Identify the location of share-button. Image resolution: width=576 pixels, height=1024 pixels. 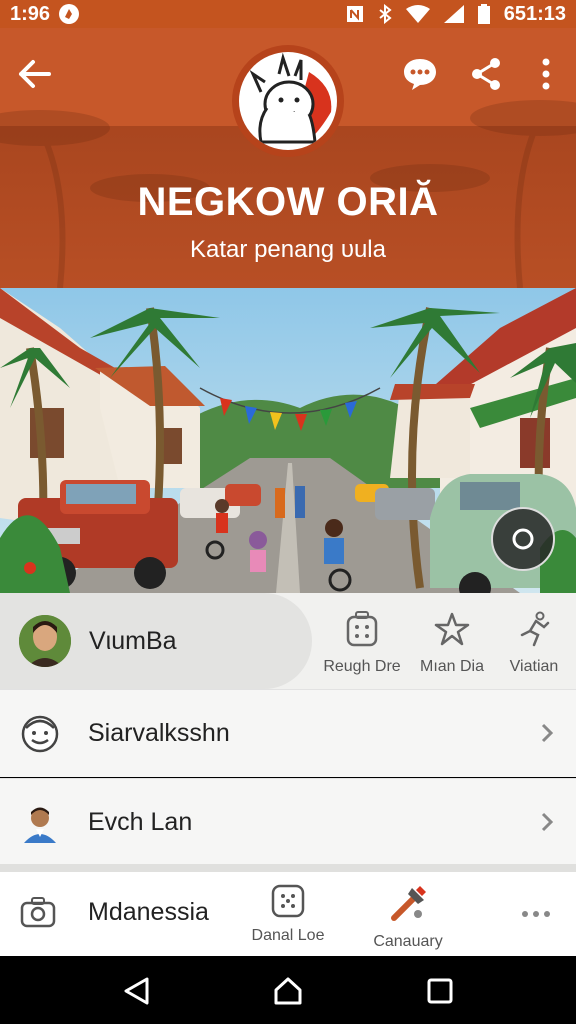
(486, 74).